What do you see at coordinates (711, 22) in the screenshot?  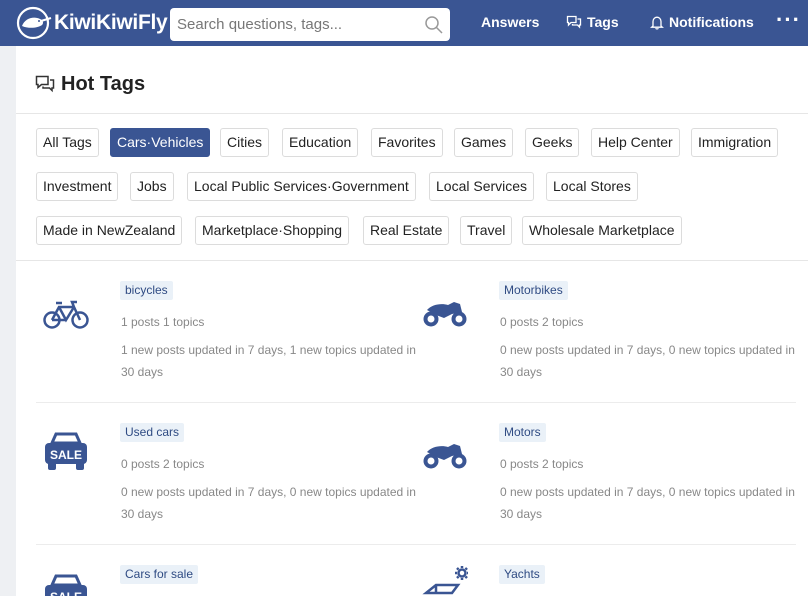 I see `nav-notifications-label: Notifications` at bounding box center [711, 22].